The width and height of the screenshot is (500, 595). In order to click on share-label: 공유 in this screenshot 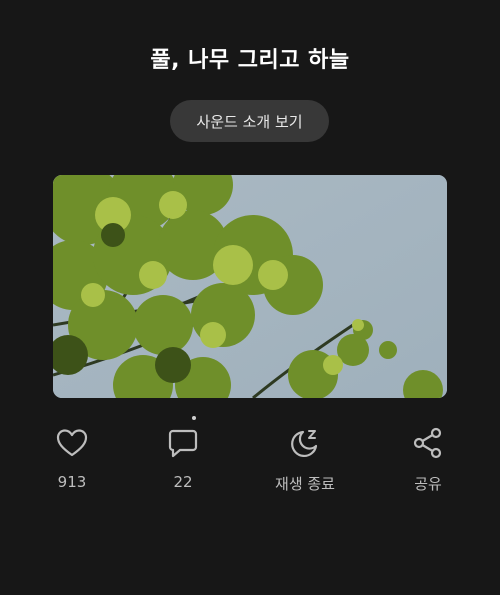, I will do `click(428, 484)`.